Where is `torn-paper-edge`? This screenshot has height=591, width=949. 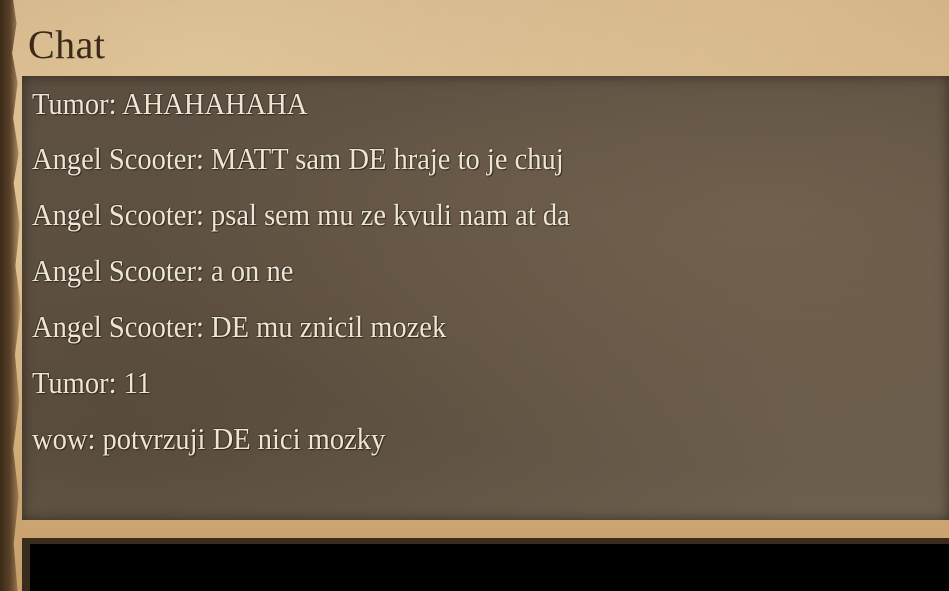 torn-paper-edge is located at coordinates (10, 295).